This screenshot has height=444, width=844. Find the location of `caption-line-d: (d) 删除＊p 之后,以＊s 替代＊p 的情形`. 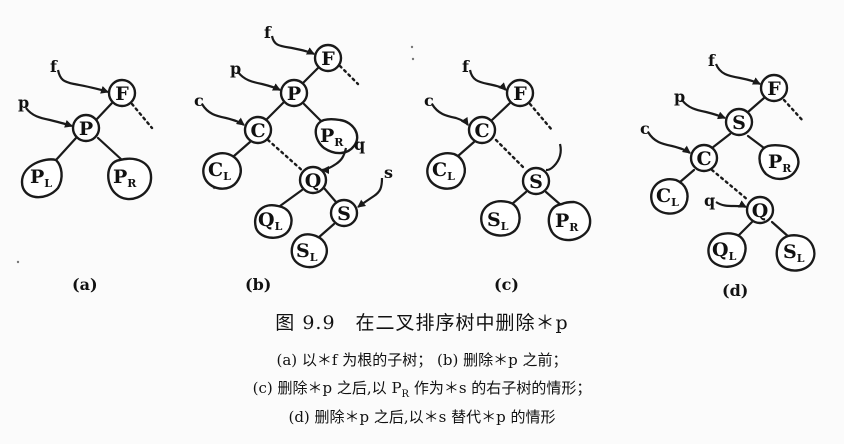

caption-line-d: (d) 删除＊p 之后,以＊s 替代＊p 的情形 is located at coordinates (422, 417).